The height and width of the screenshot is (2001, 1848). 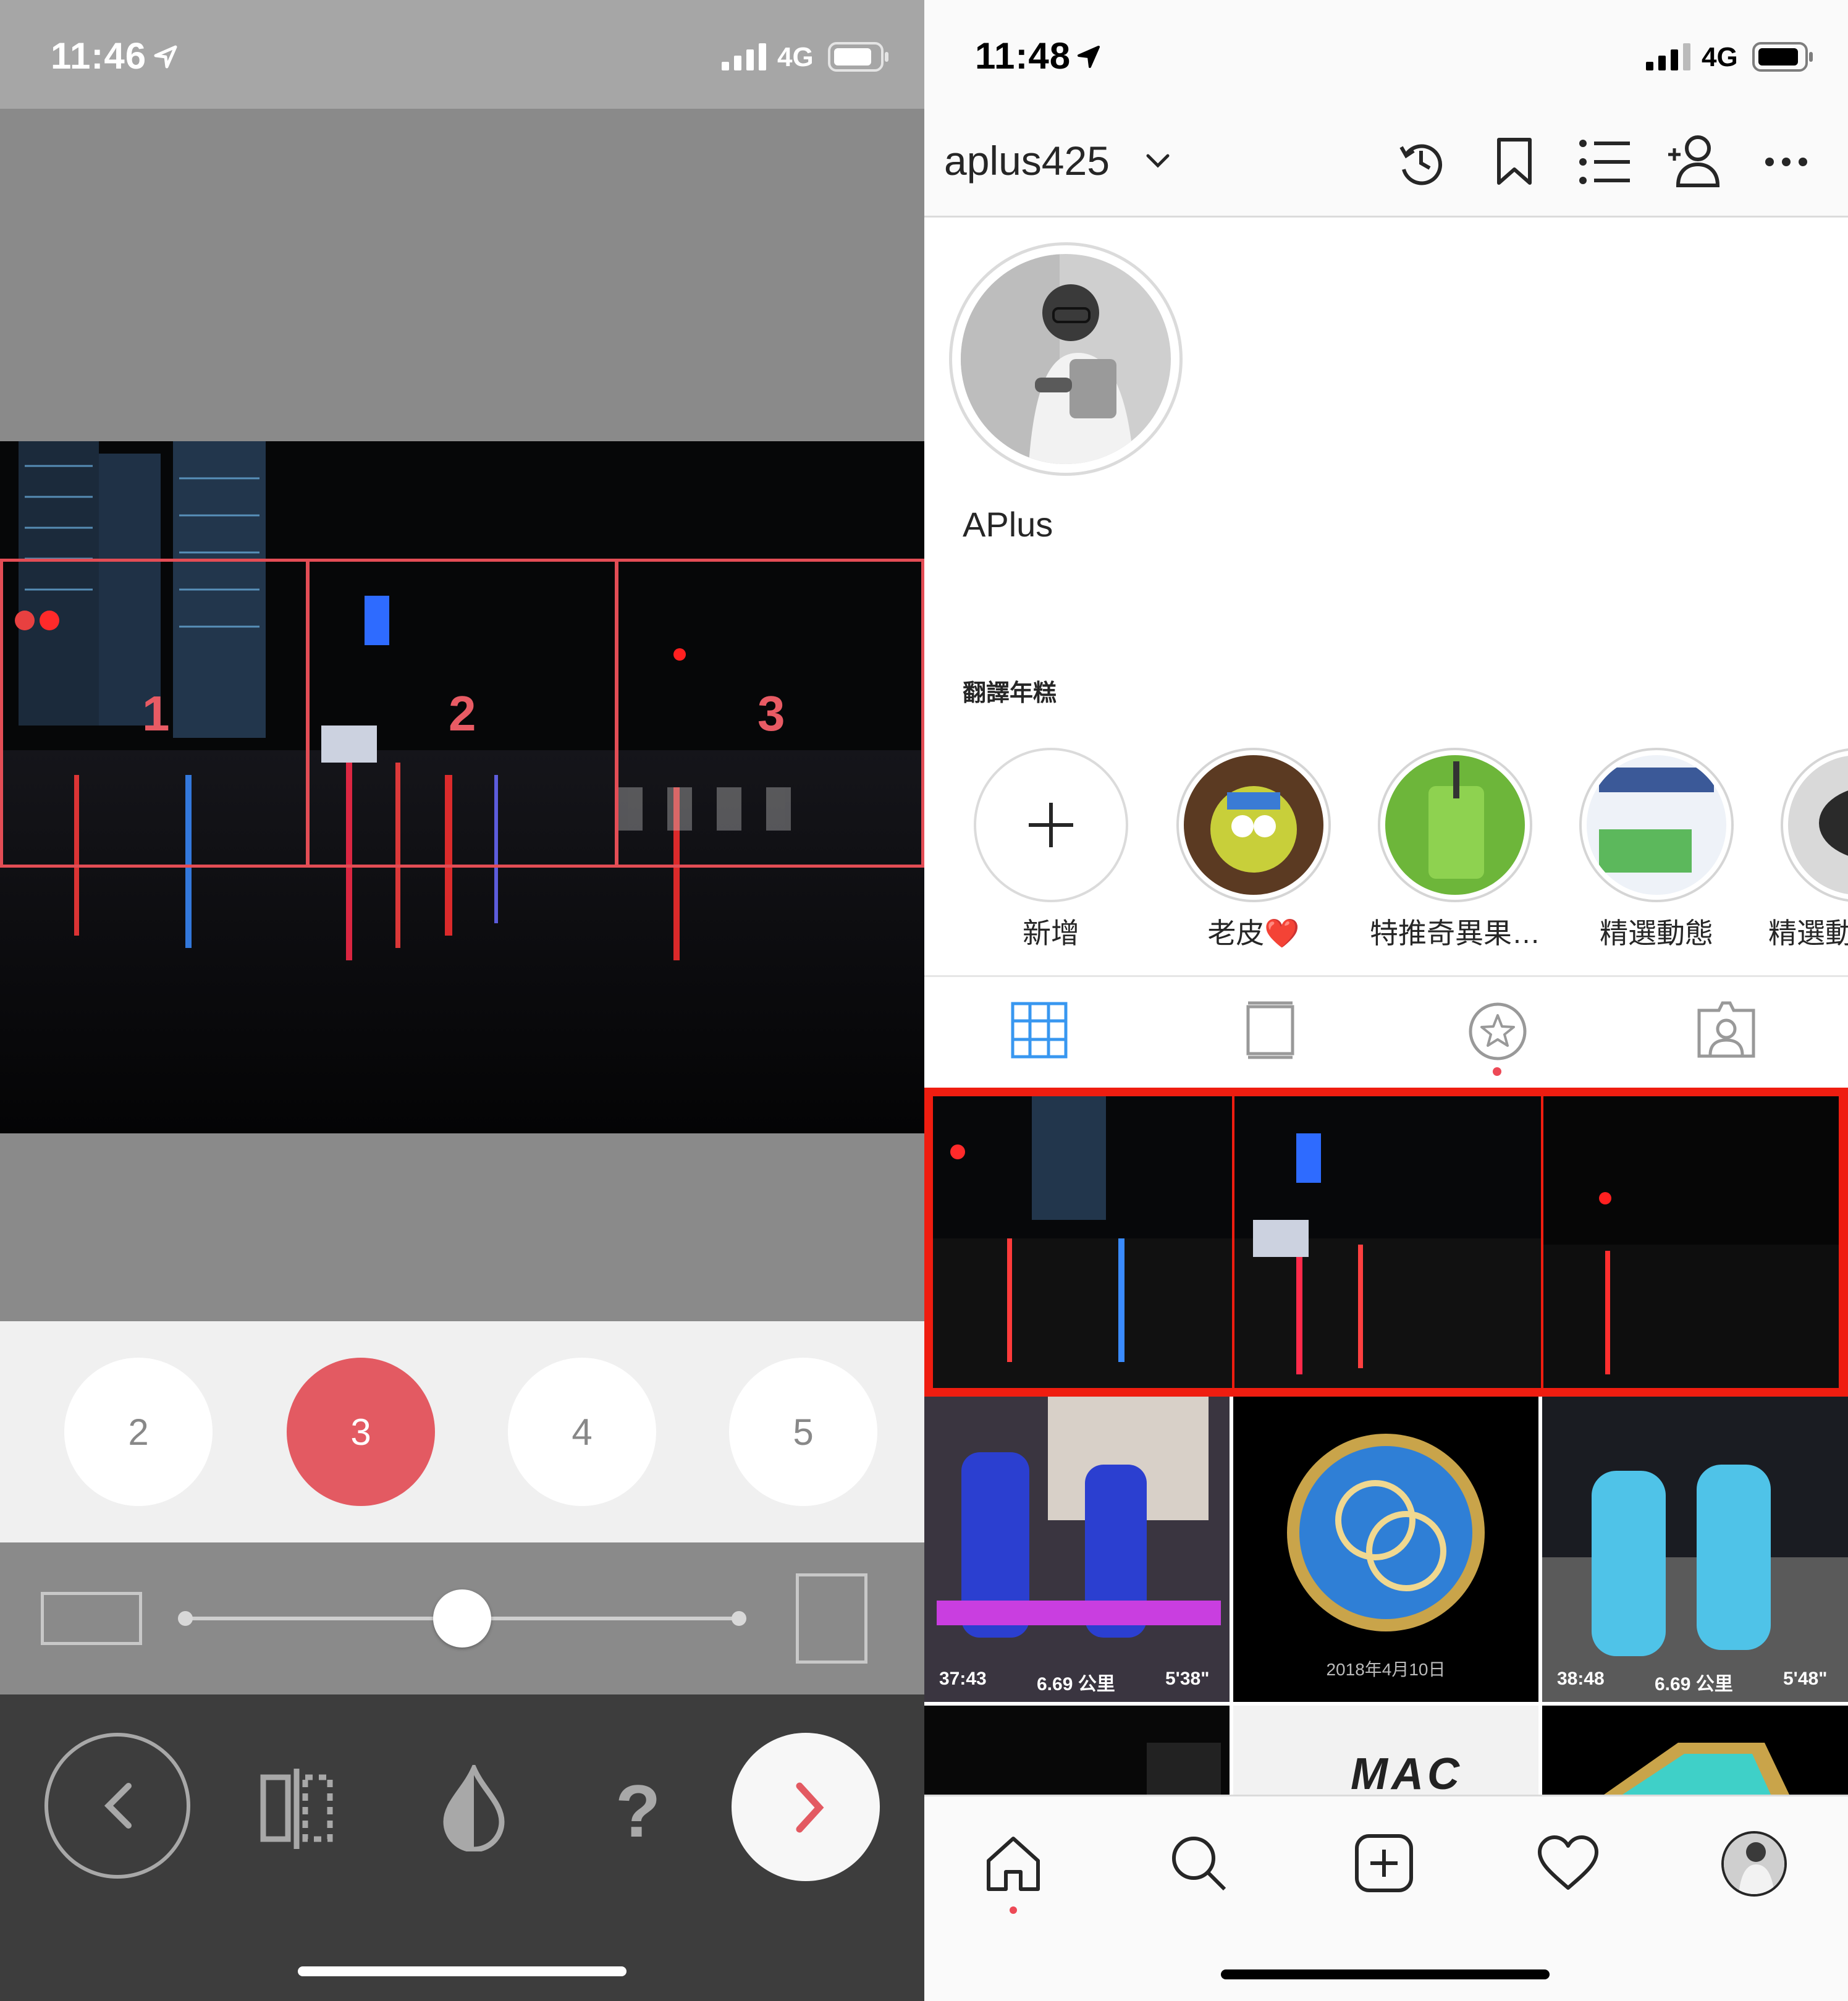 What do you see at coordinates (1051, 825) in the screenshot?
I see `plus-icon` at bounding box center [1051, 825].